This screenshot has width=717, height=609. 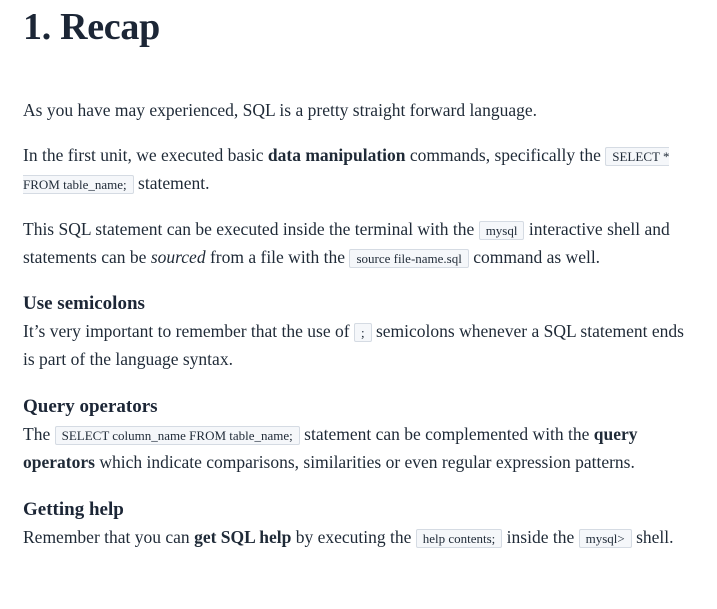 I want to click on semicolons-heading: Use semicolons, so click(x=84, y=303).